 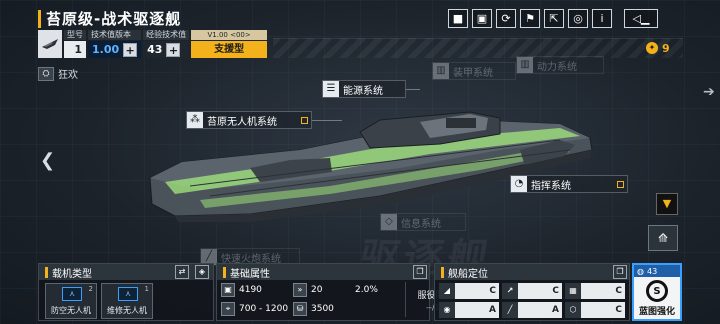 I want to click on armor-icon: ▥, so click(x=441, y=71).